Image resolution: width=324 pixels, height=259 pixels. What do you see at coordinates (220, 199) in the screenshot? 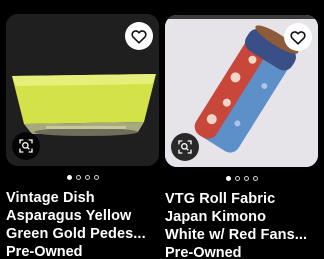
I see `title-line: VTG Roll Fabric` at bounding box center [220, 199].